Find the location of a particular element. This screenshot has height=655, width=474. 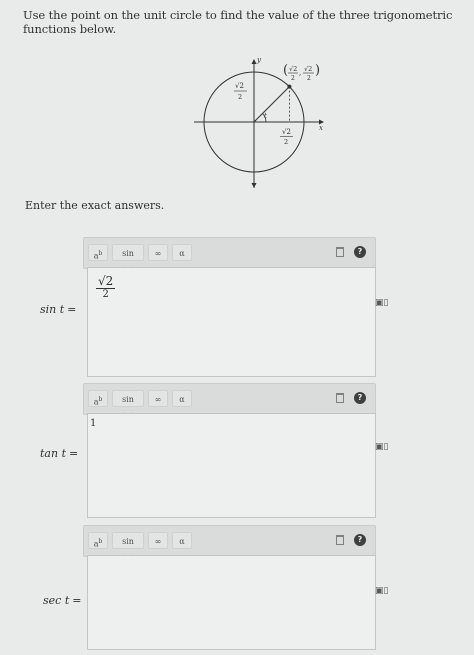

point-paren-close: ) is located at coordinates (317, 70).